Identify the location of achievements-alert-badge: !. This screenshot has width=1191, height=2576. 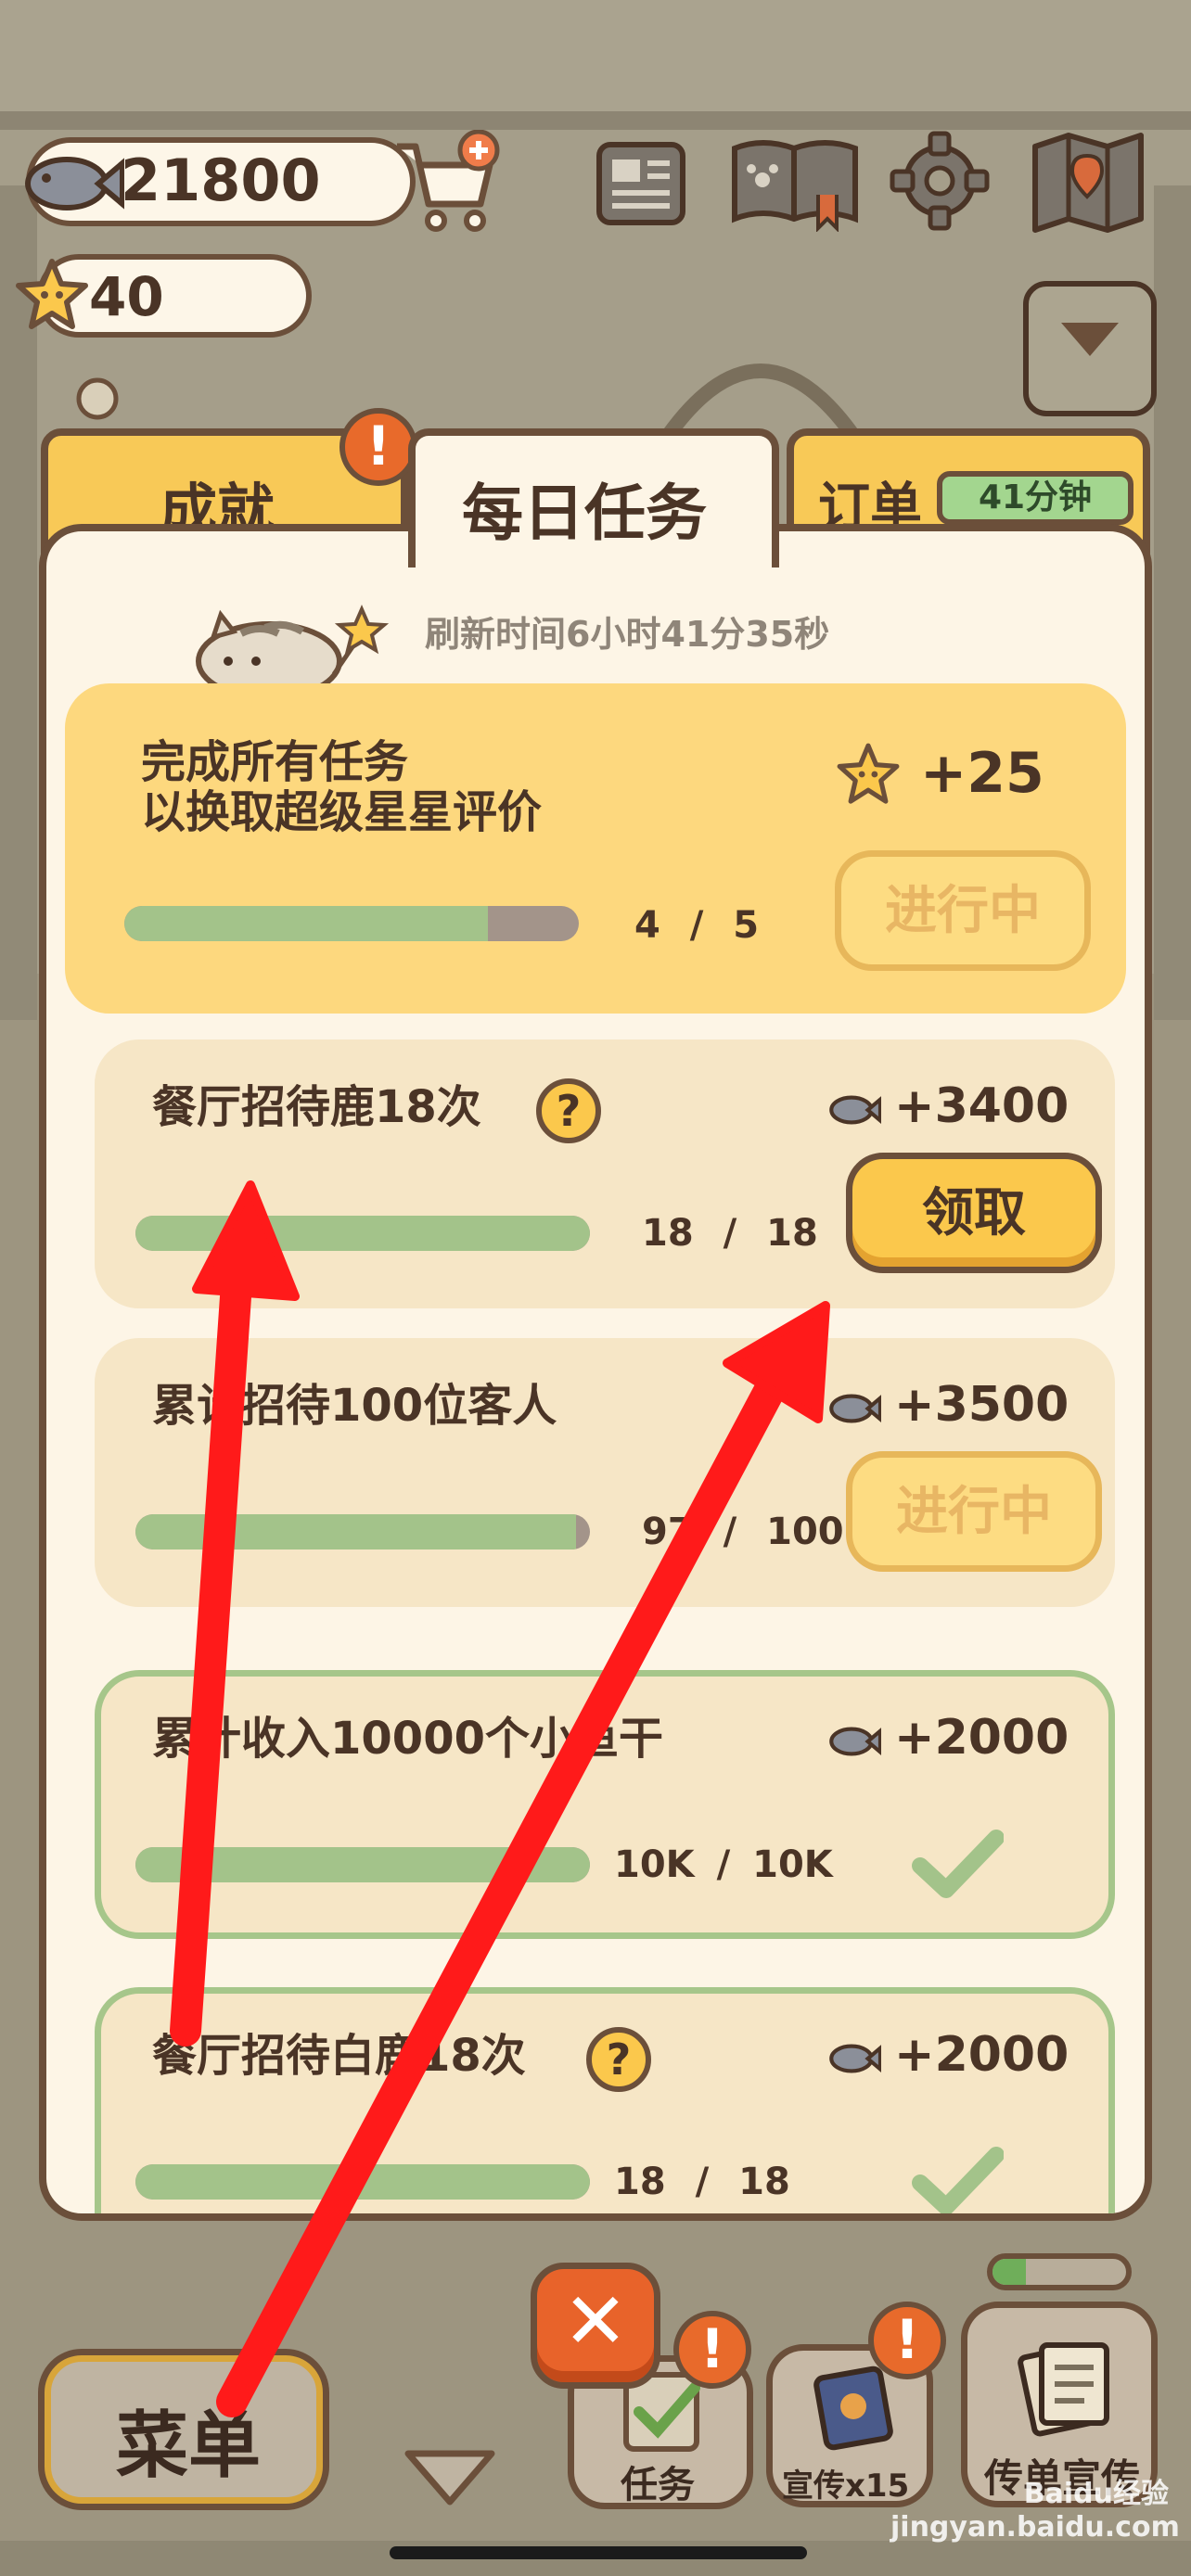
(378, 447).